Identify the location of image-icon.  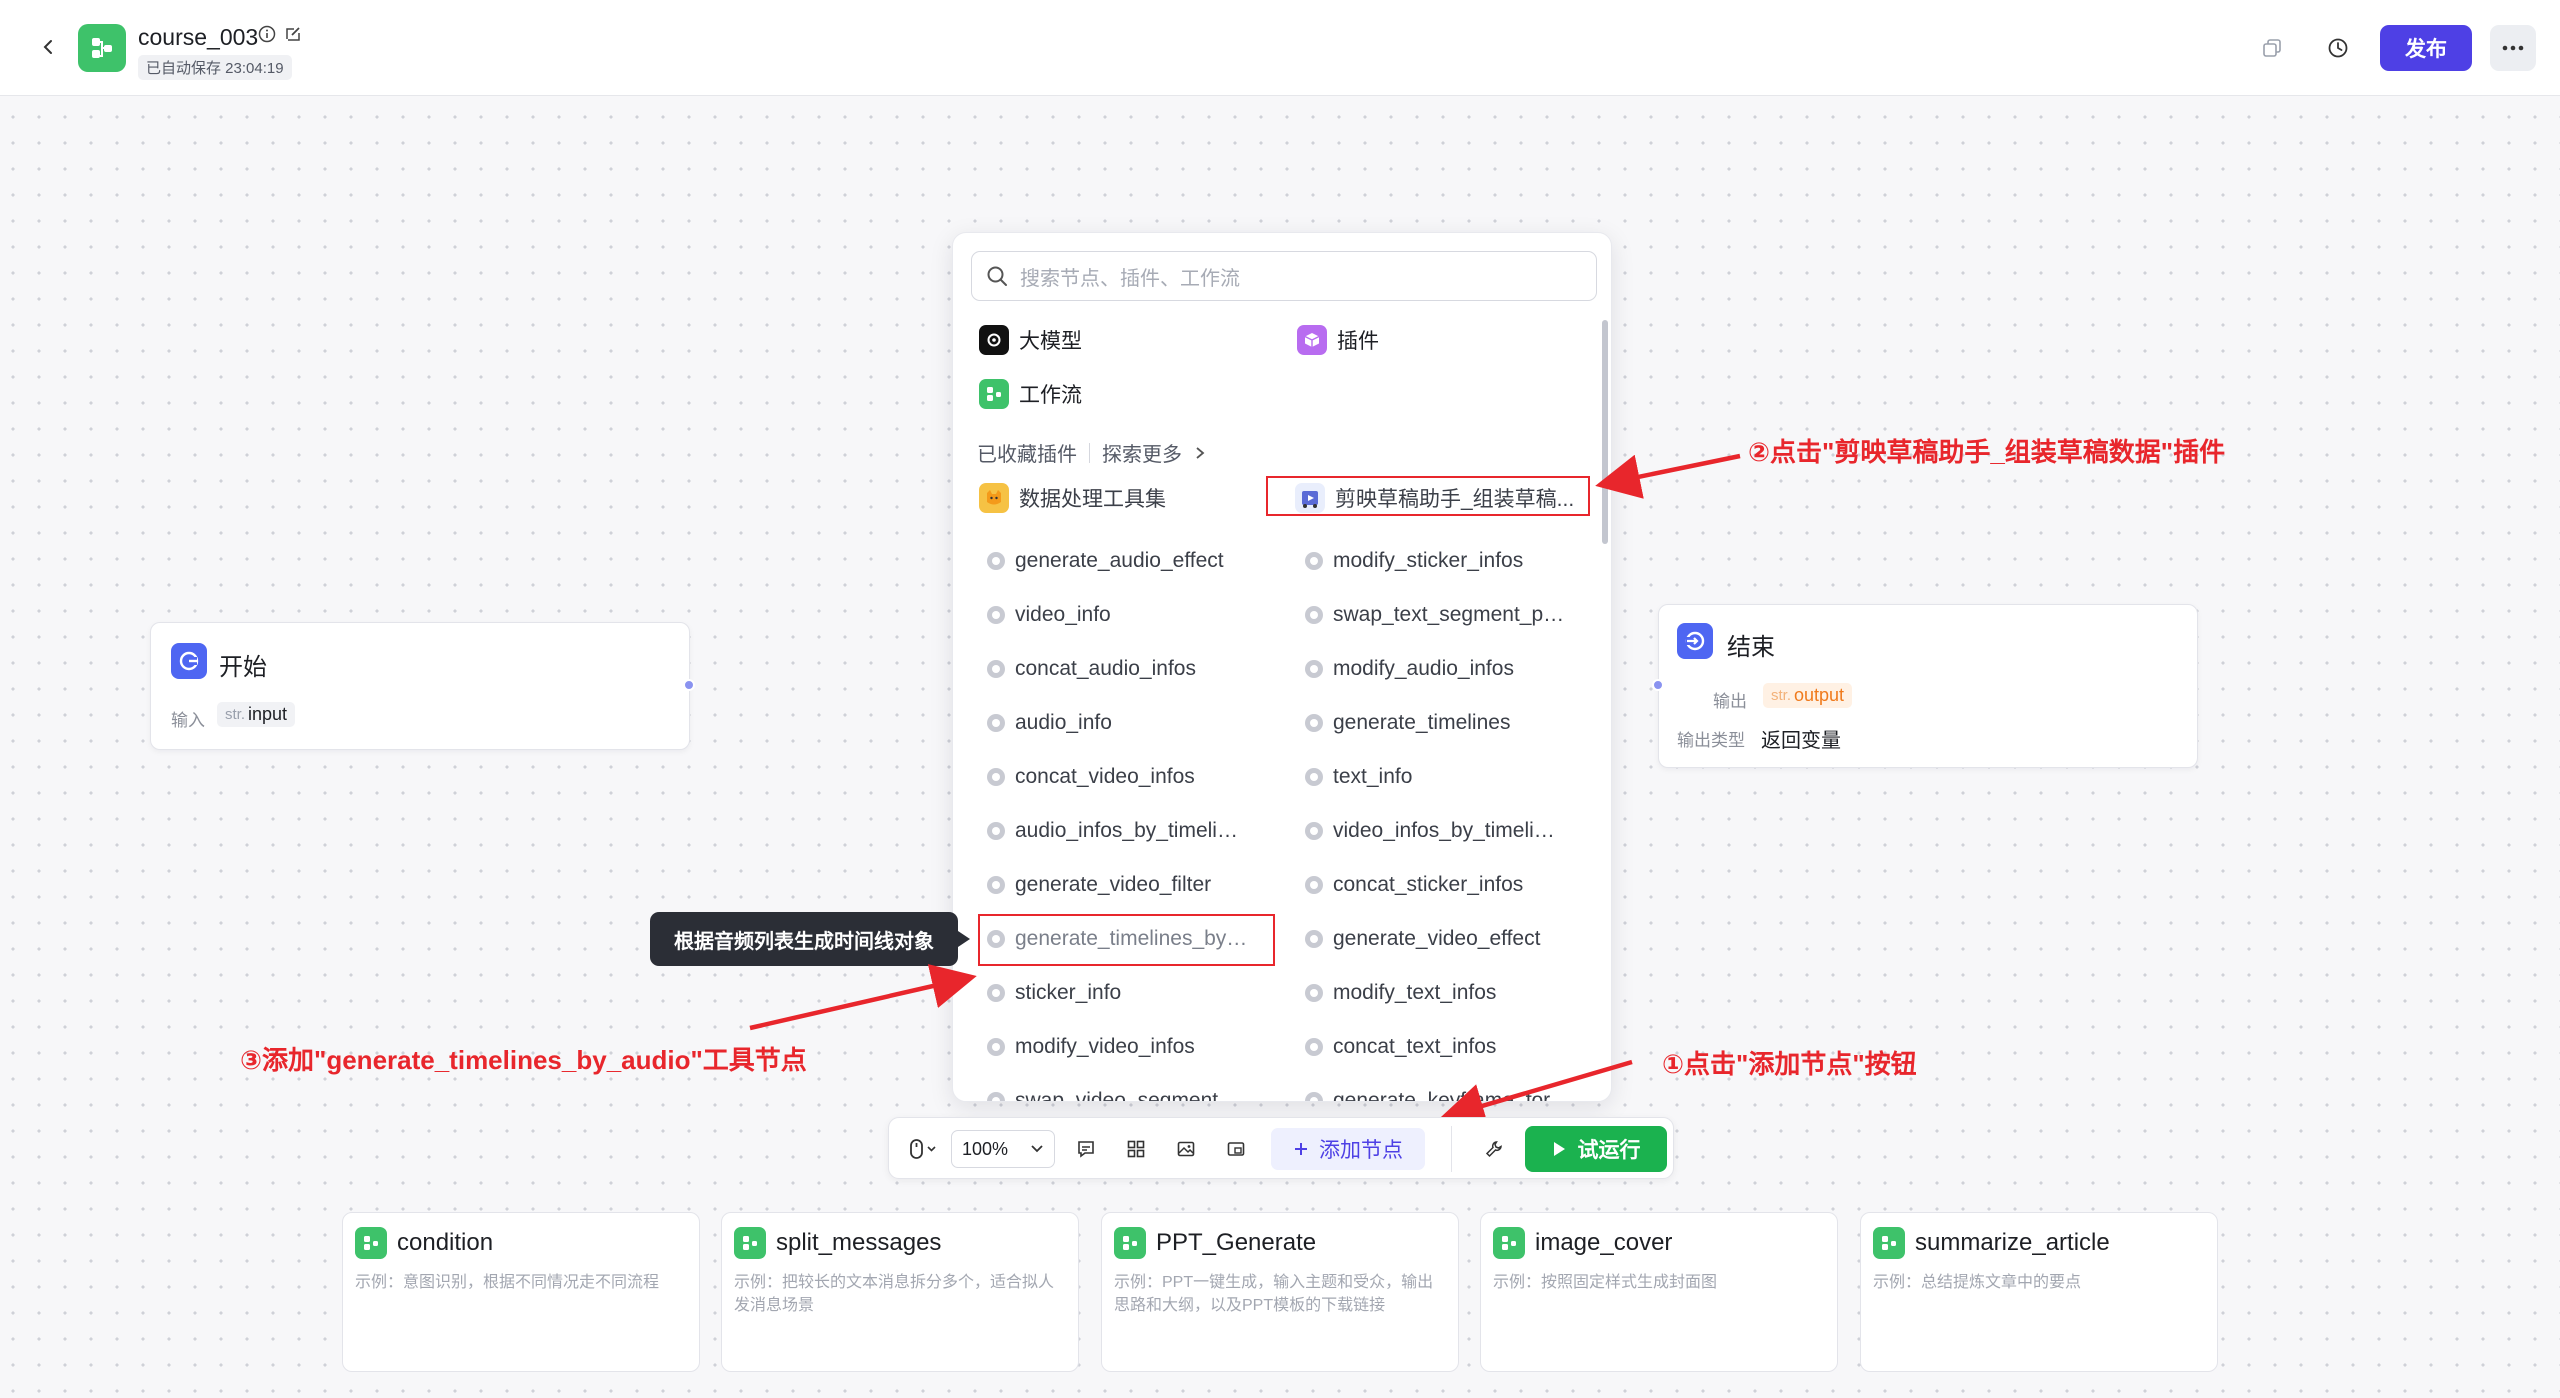
(1186, 1149).